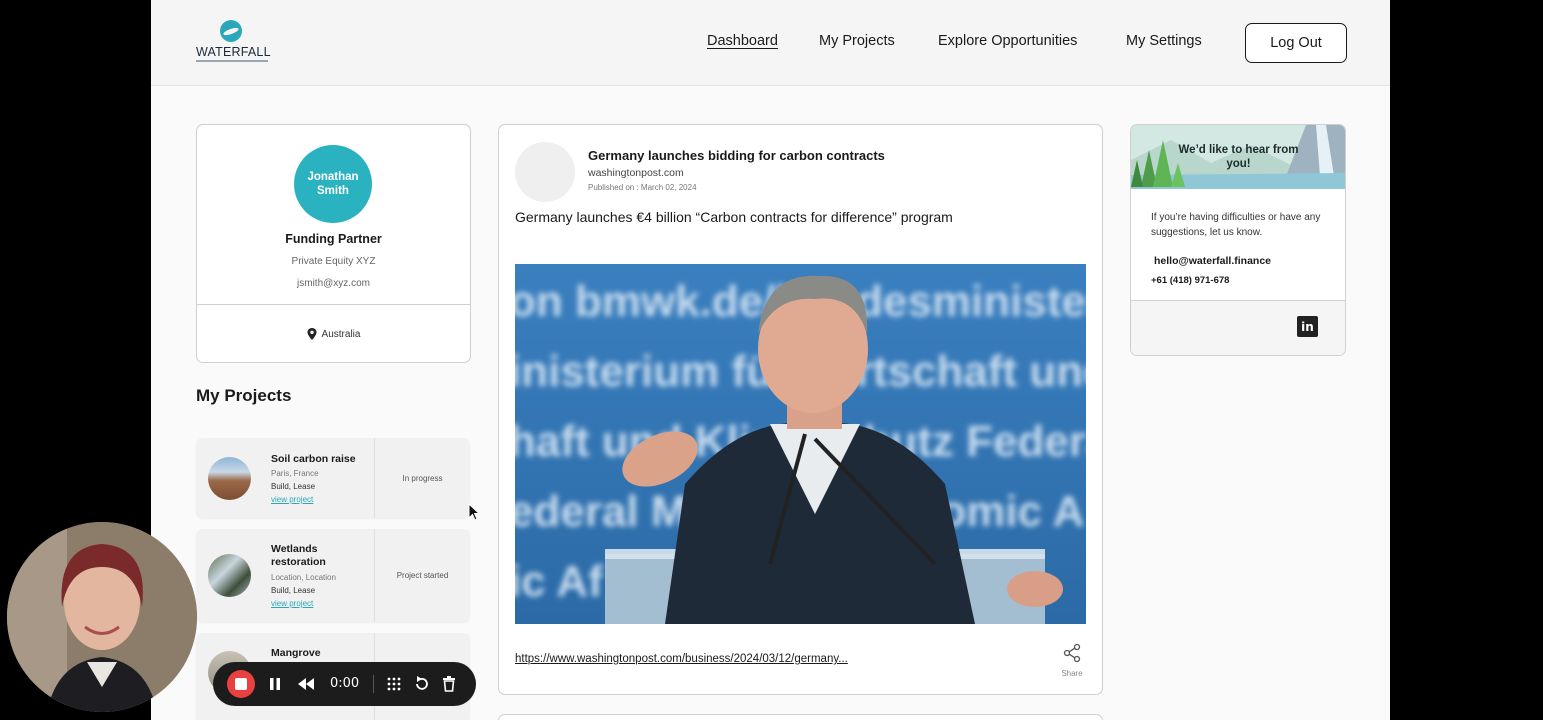 This screenshot has width=1543, height=720. I want to click on toolbar-divider, so click(373, 684).